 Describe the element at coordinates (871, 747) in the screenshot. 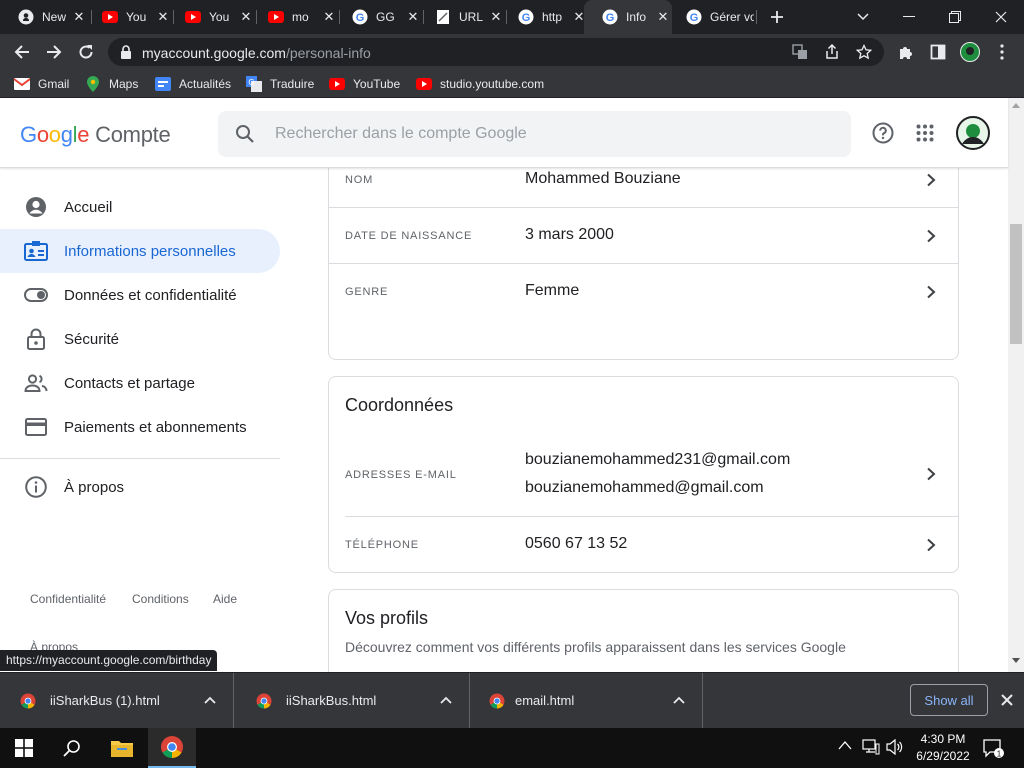

I see `network-icon` at that location.